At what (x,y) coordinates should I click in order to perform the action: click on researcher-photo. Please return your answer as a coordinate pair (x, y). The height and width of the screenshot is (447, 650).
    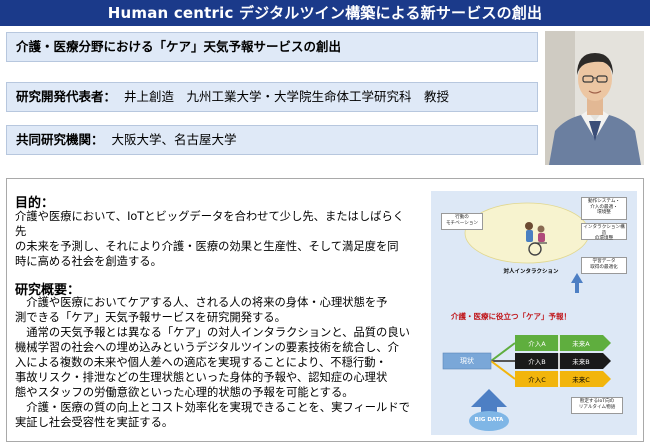
    Looking at the image, I should click on (594, 98).